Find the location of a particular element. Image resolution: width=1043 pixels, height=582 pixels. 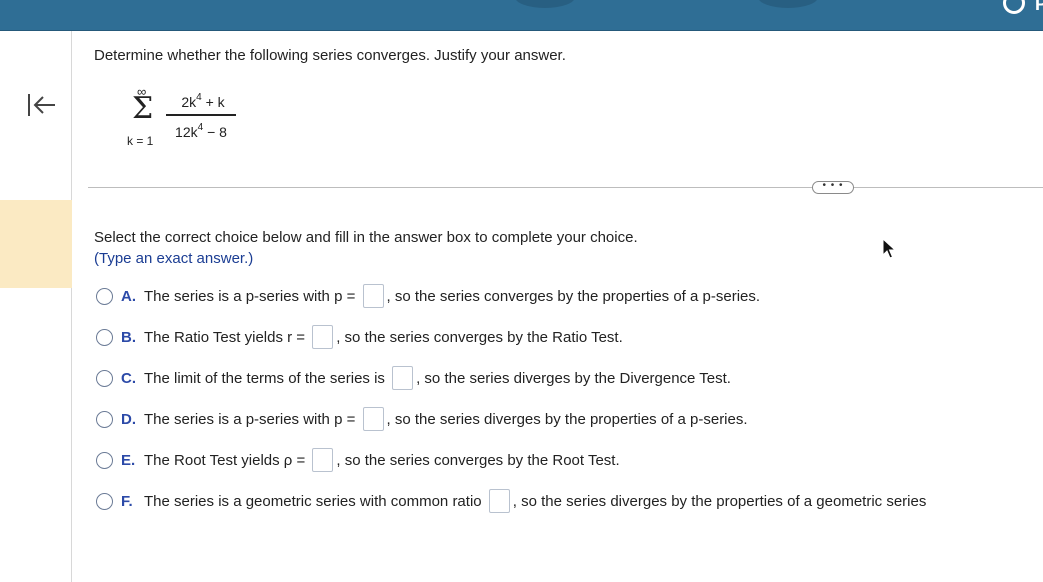

highlight-block is located at coordinates (36, 244).